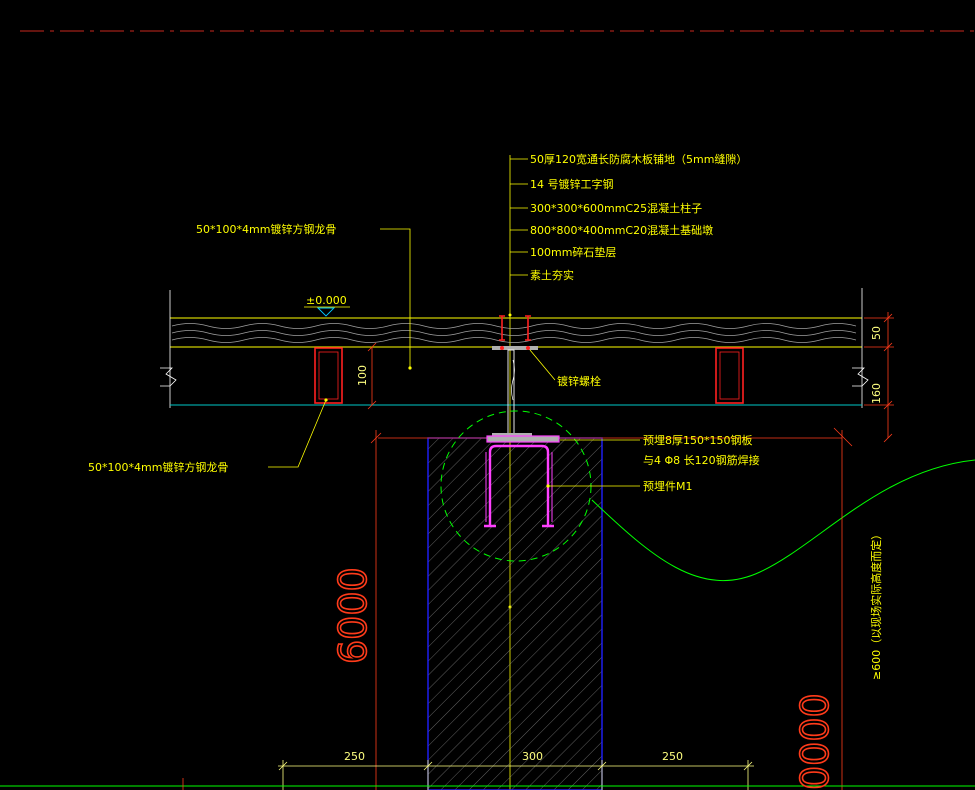 Image resolution: width=975 pixels, height=790 pixels. What do you see at coordinates (783, 520) in the screenshot?
I see `boundary-curve` at bounding box center [783, 520].